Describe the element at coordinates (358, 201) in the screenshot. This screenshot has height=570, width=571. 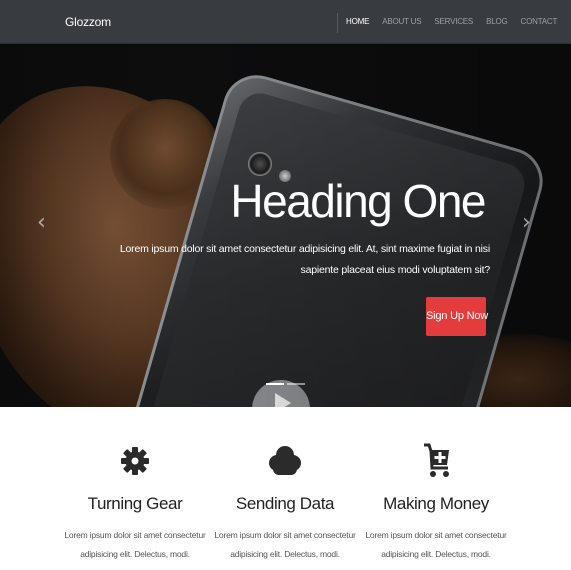
I see `hero-heading: Heading One` at that location.